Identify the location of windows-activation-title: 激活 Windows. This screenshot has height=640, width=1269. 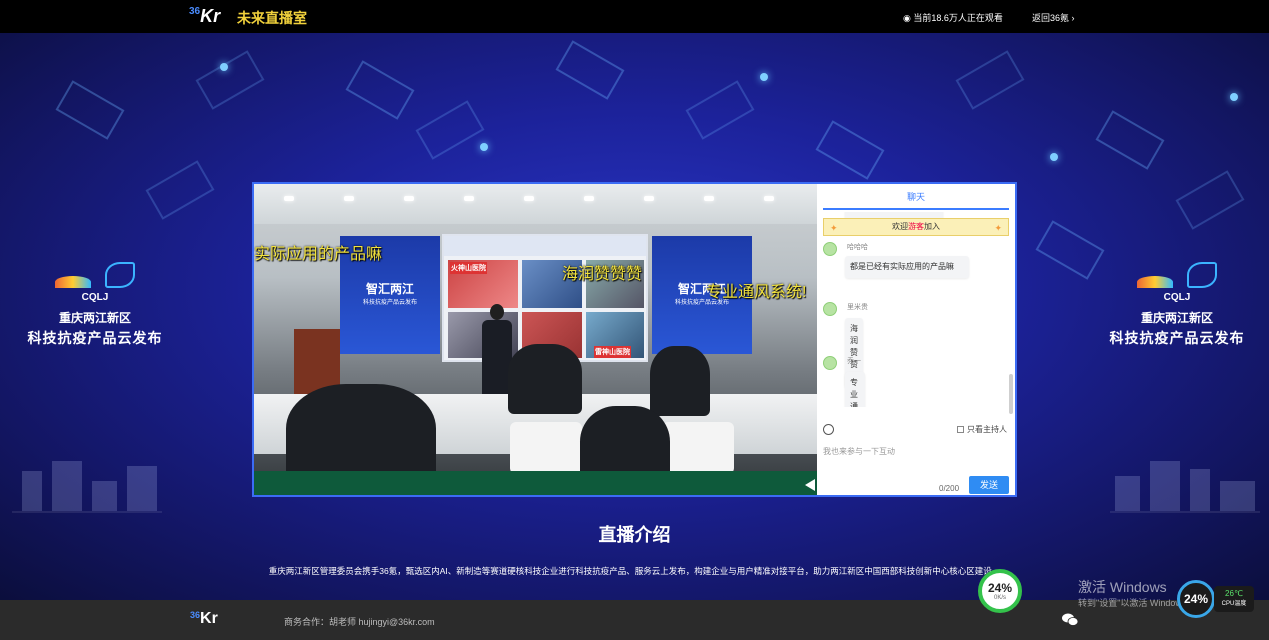
(1122, 587).